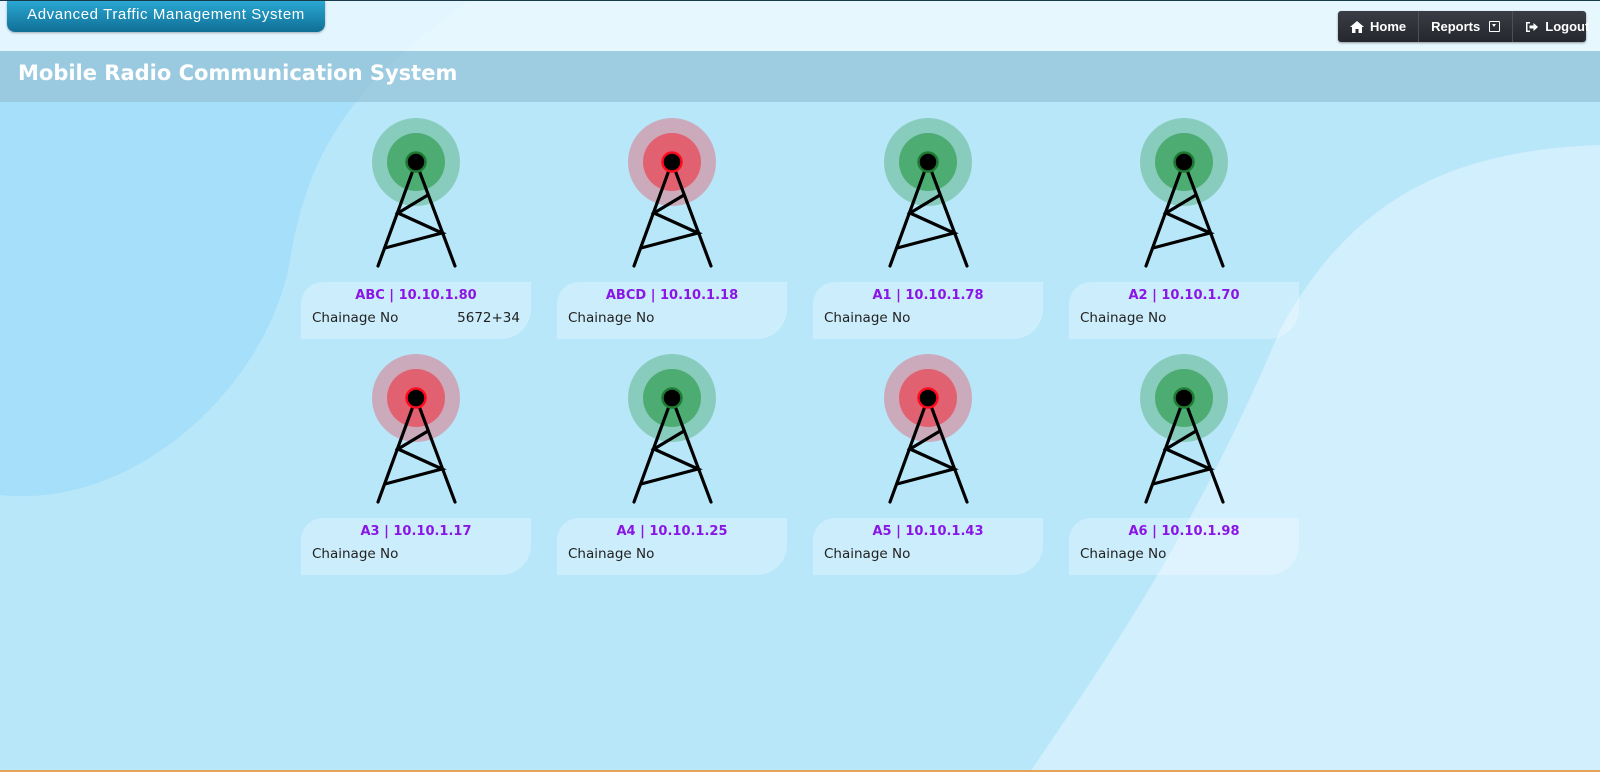 Image resolution: width=1600 pixels, height=772 pixels. What do you see at coordinates (416, 310) in the screenshot?
I see `radio-info: ABC | 10.10.1.80 Chainage No 5672+34` at bounding box center [416, 310].